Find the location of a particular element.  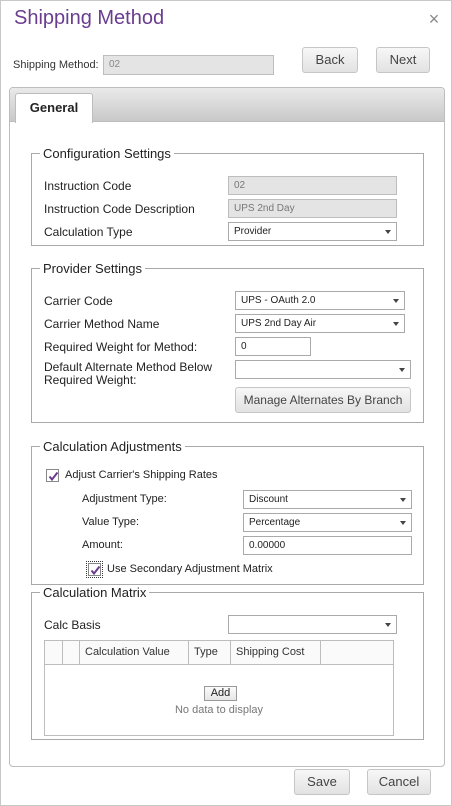

column-shipping-cost: Shipping Cost is located at coordinates (276, 653).